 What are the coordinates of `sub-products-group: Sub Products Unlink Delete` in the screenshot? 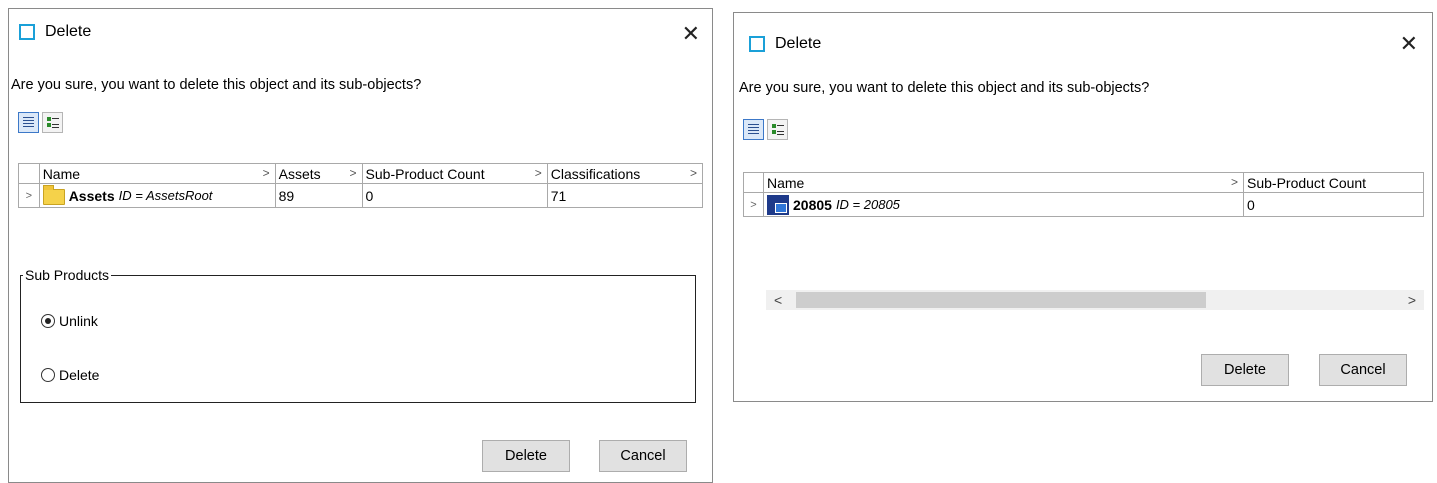 It's located at (358, 335).